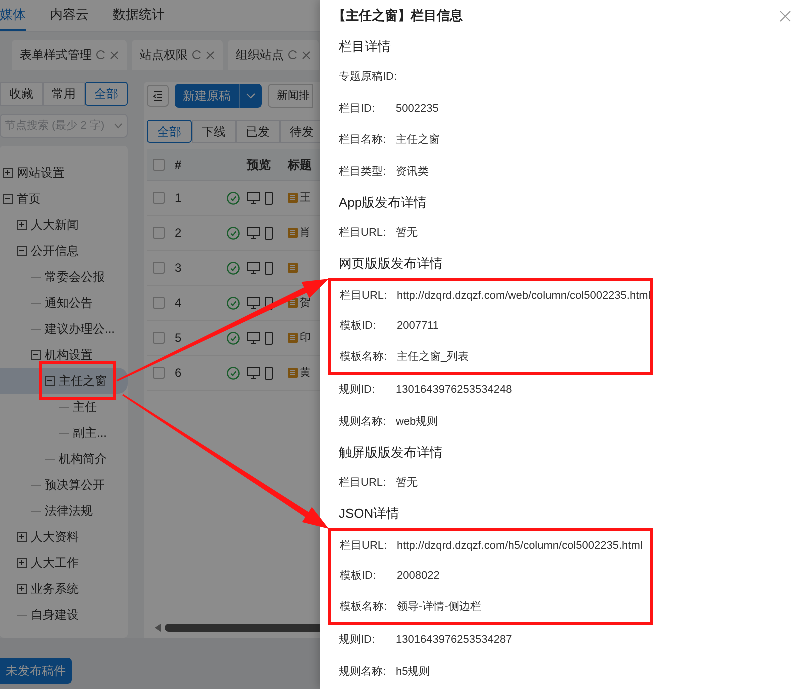 The image size is (798, 689). Describe the element at coordinates (64, 459) in the screenshot. I see `tree-item: 机构简介` at that location.